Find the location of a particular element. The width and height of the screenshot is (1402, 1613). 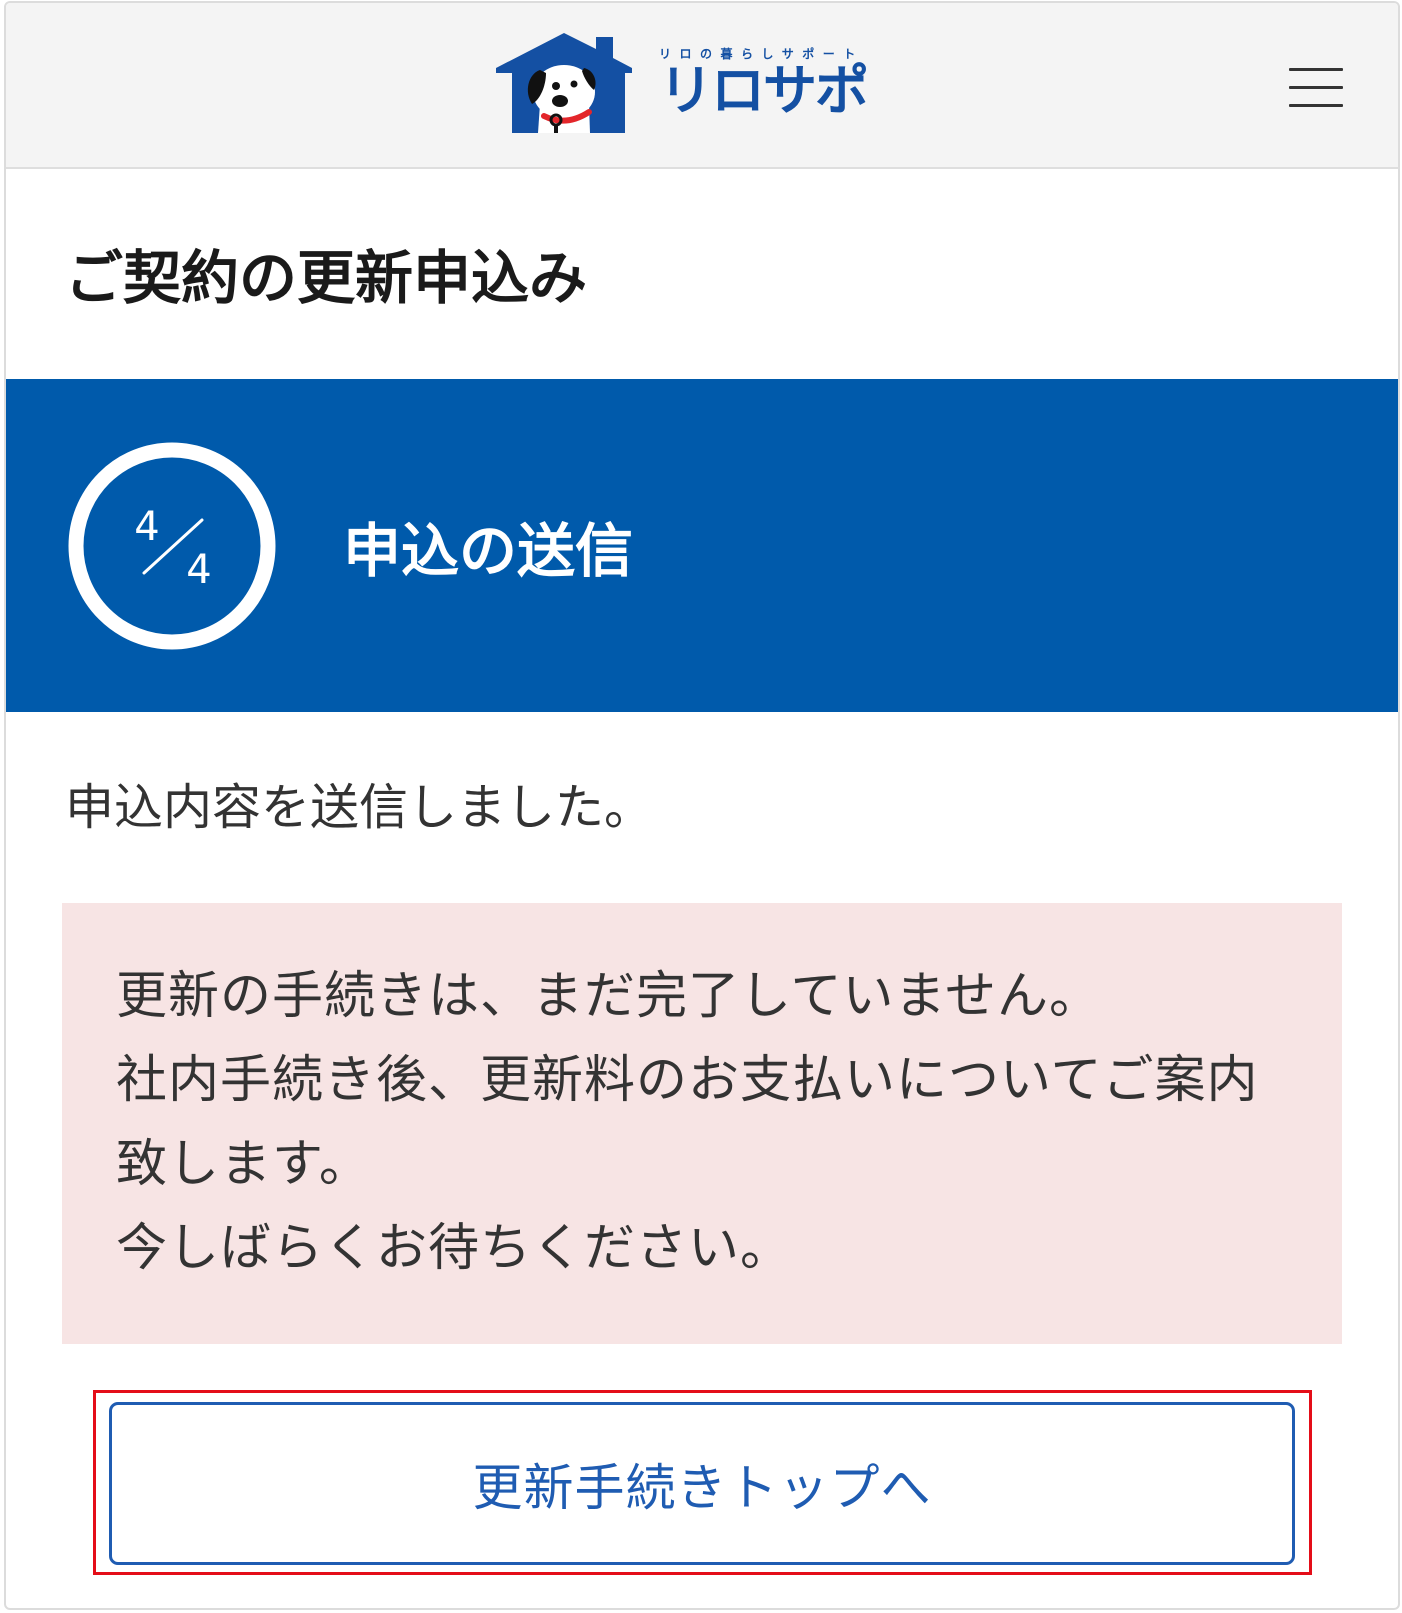

step-total-number: 4 is located at coordinates (198, 570).